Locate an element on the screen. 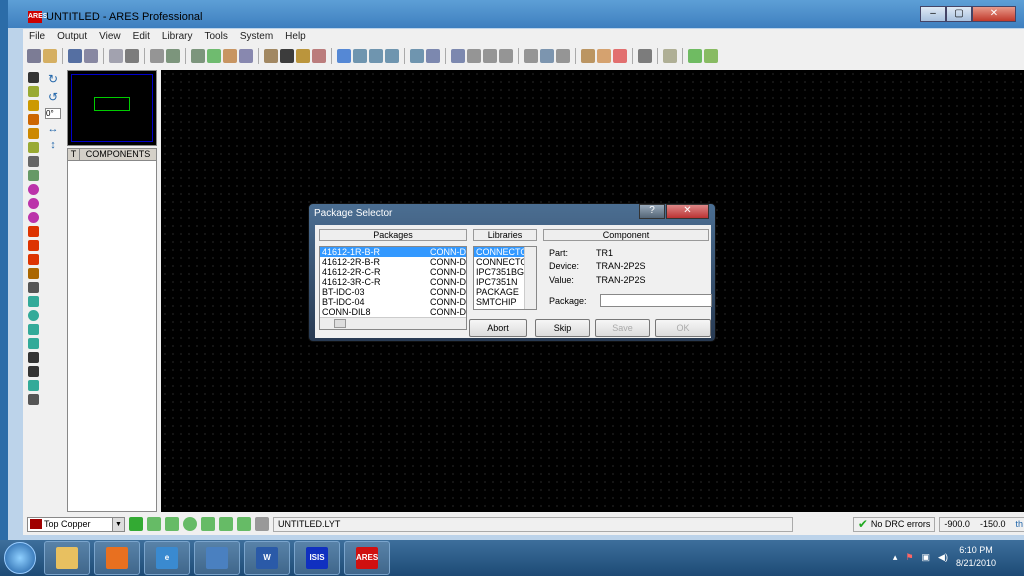 The width and height of the screenshot is (1024, 576). network-icon: ▣ is located at coordinates (926, 557).